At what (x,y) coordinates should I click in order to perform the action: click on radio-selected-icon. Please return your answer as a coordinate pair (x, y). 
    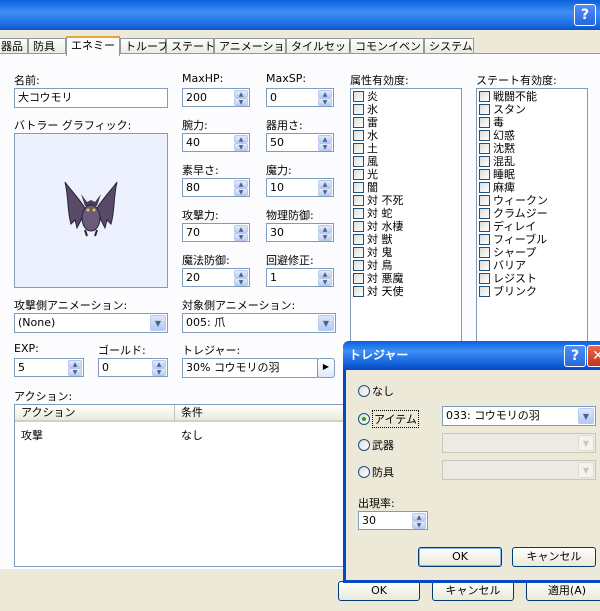
    Looking at the image, I should click on (364, 419).